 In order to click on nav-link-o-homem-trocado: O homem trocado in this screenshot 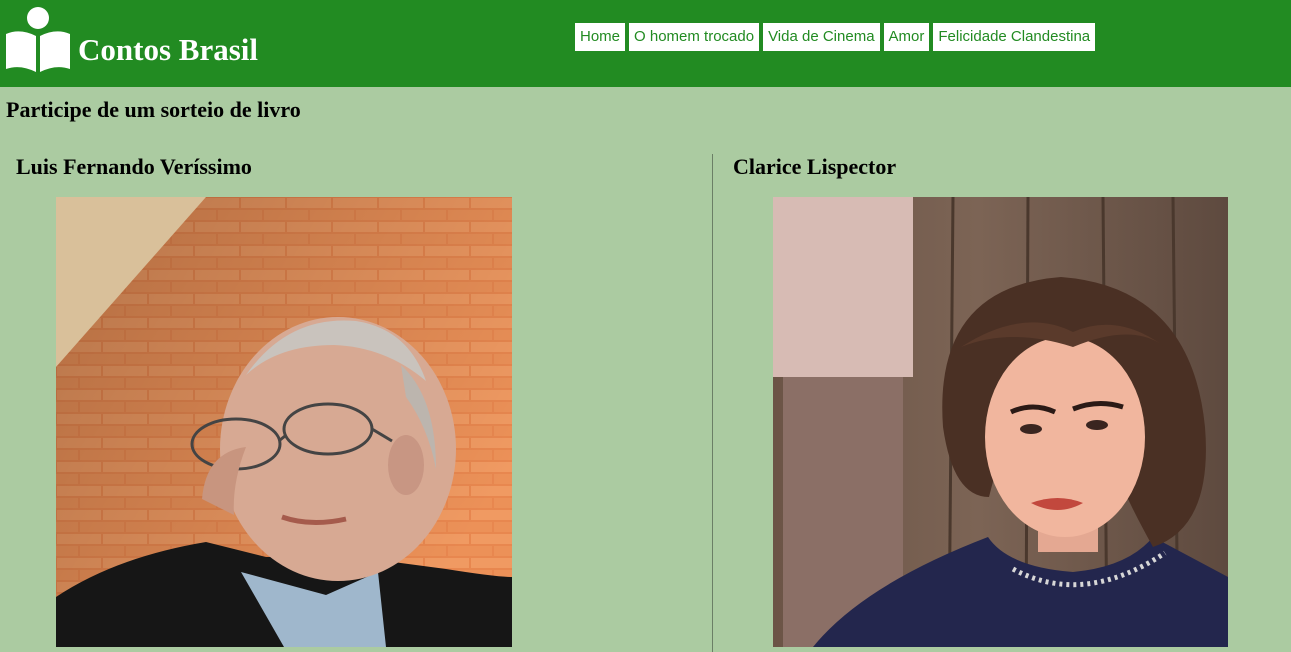, I will do `click(694, 37)`.